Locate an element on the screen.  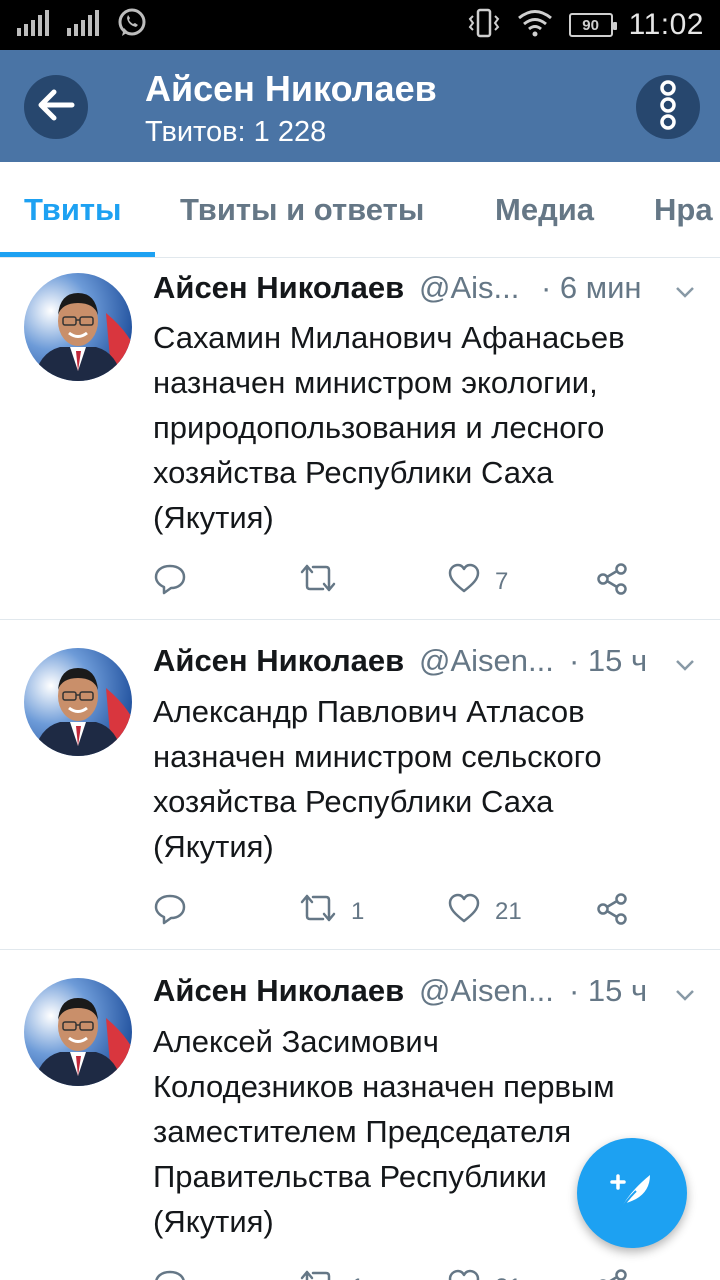
tweet-count: Твитов: 1 228 is located at coordinates (236, 132).